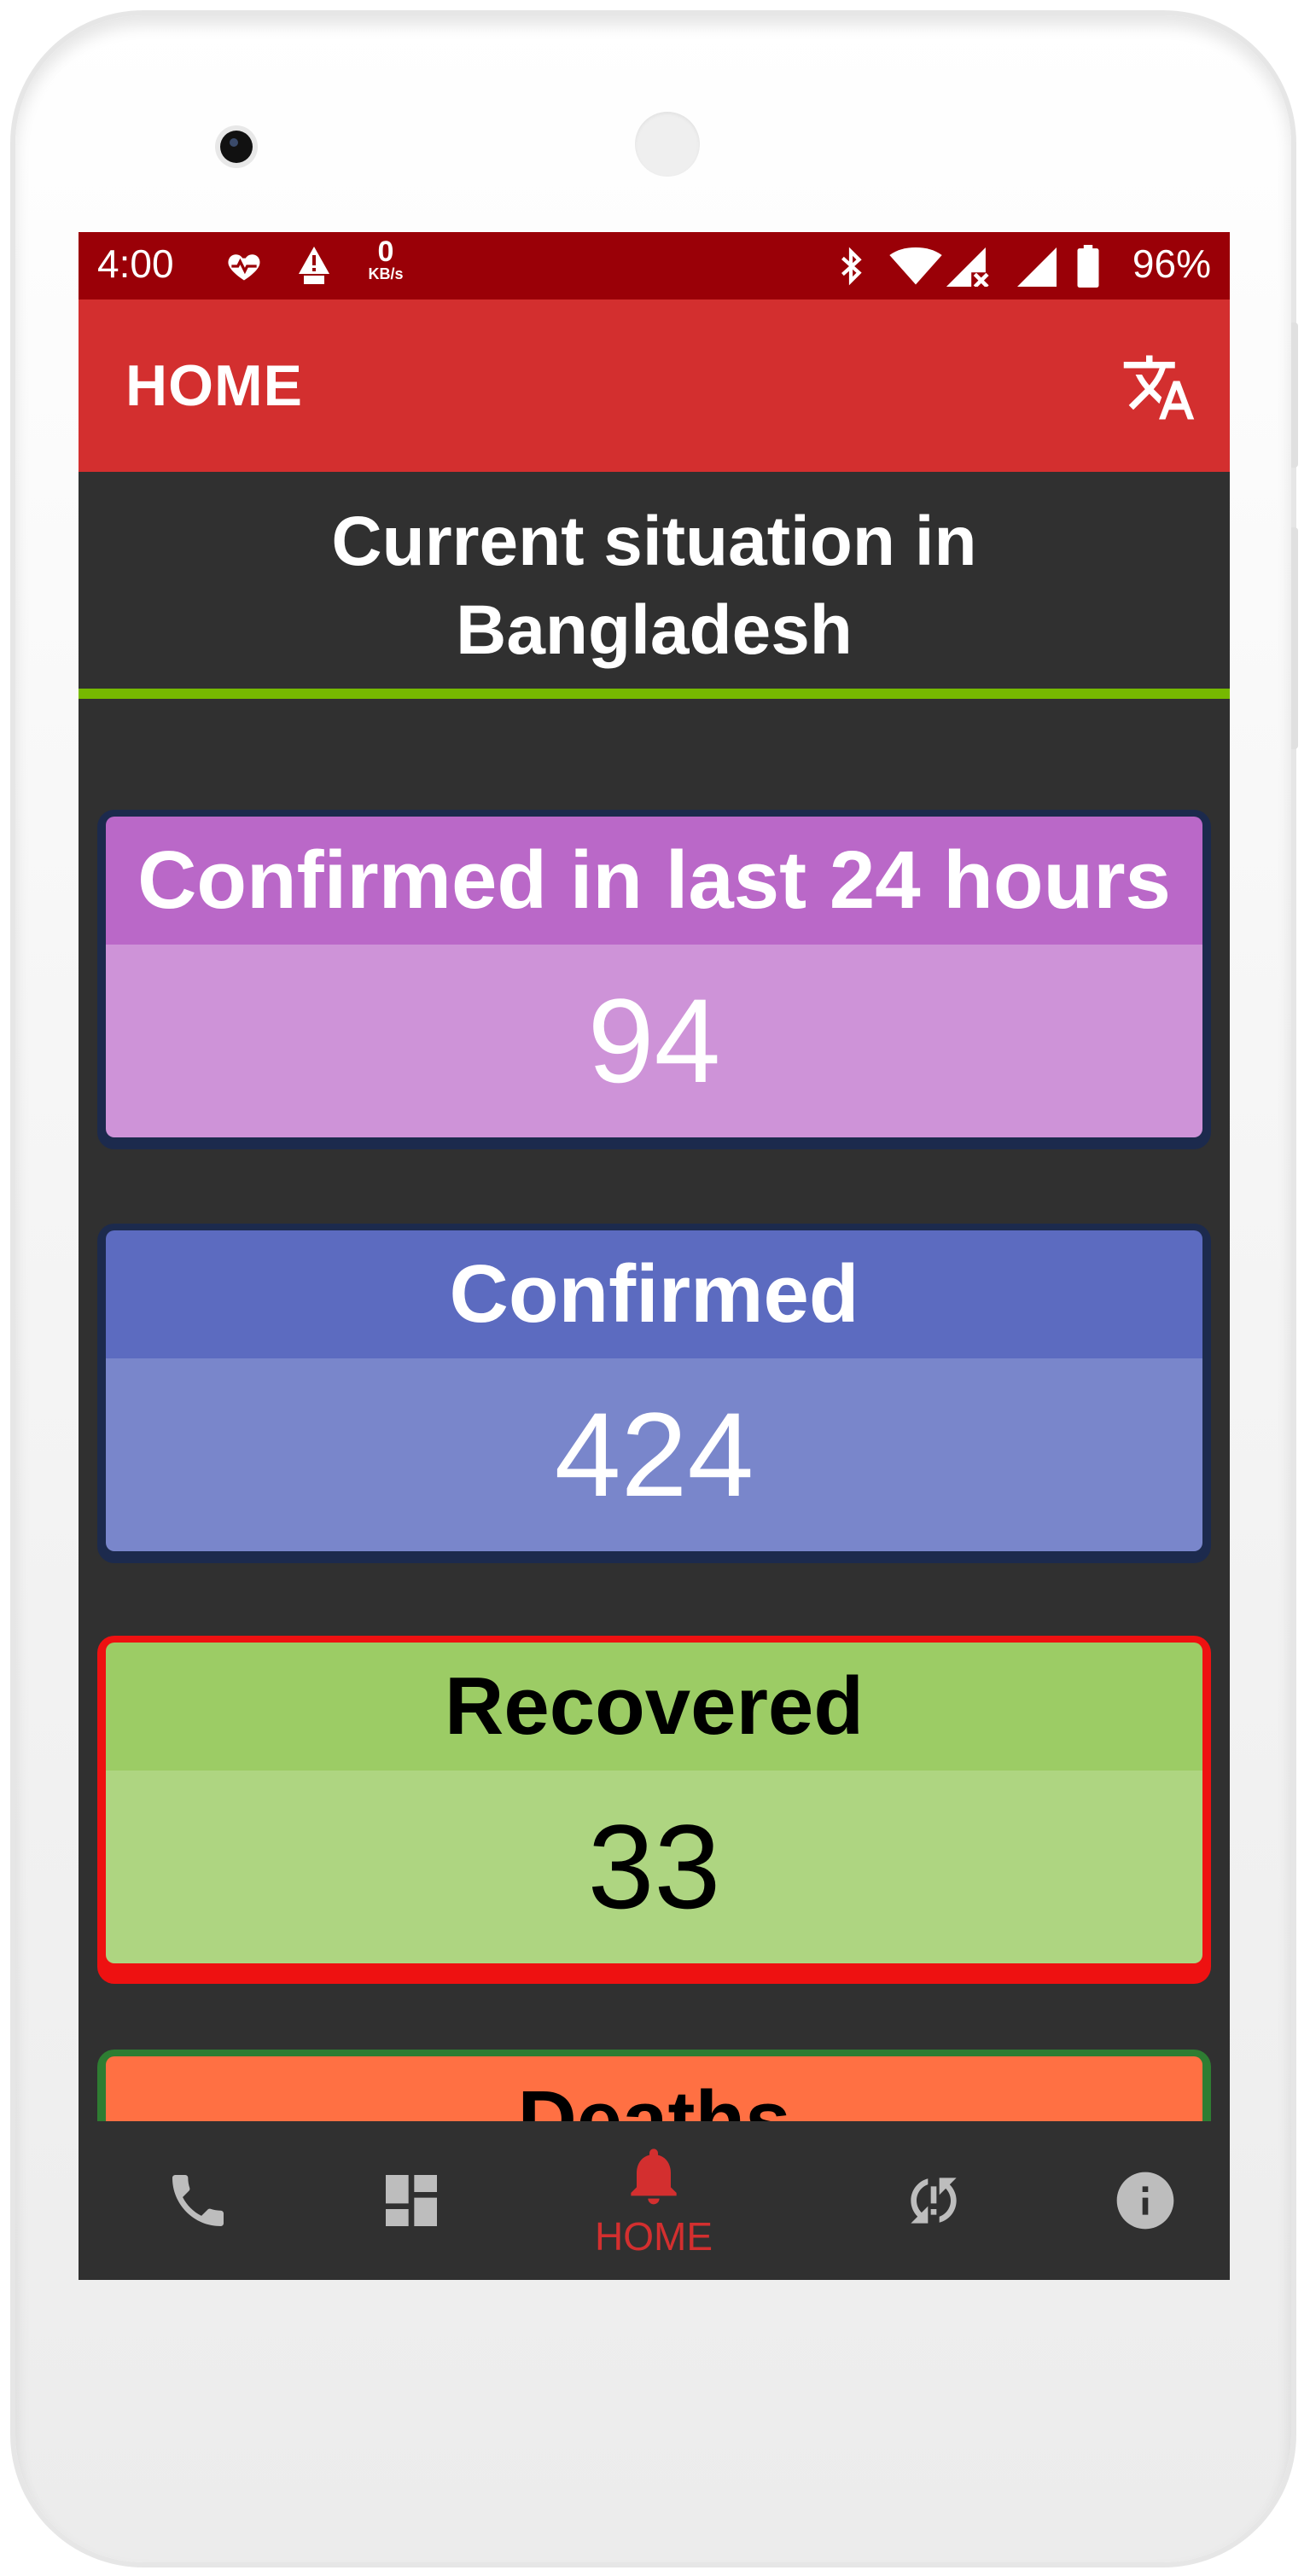 The width and height of the screenshot is (1310, 2576). I want to click on stat-card-confirmed: Confirmed 424, so click(654, 1393).